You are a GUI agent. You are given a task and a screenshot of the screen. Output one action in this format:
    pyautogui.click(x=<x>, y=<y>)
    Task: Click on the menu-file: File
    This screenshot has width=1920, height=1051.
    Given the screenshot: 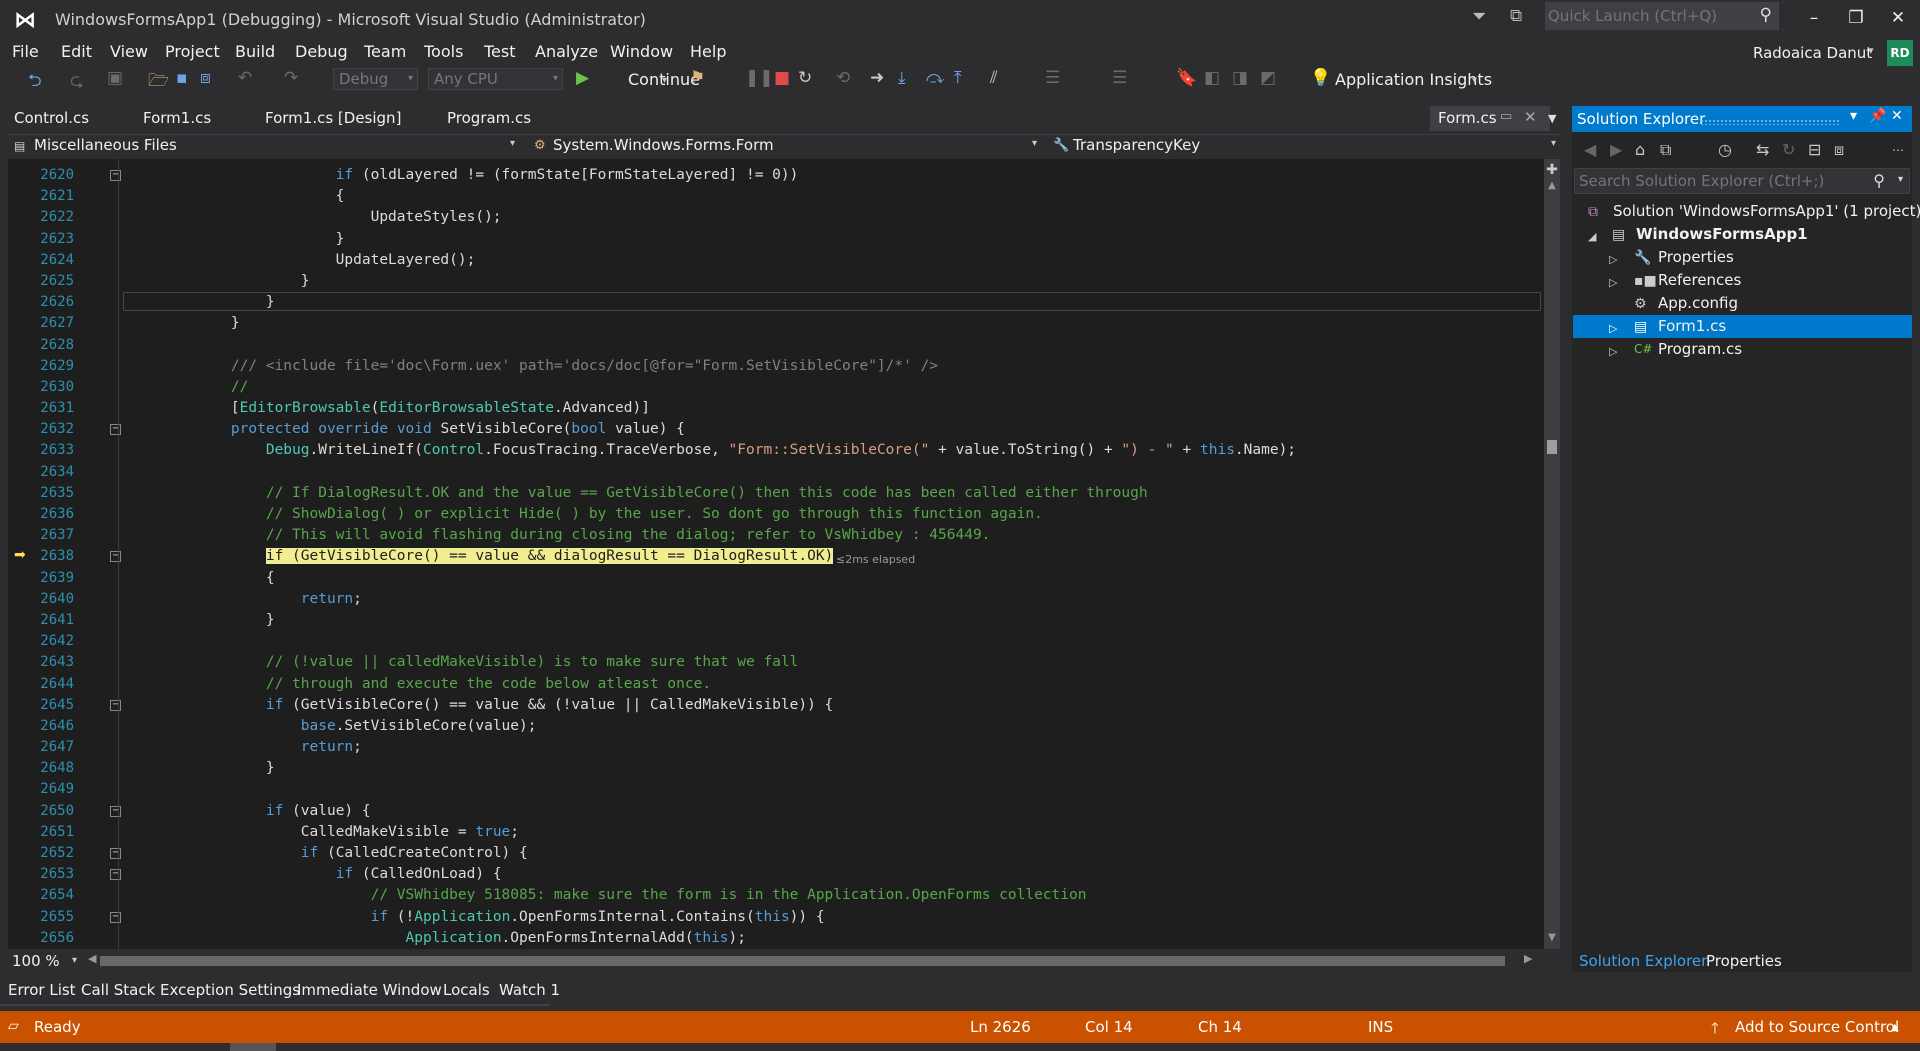 What is the action you would take?
    pyautogui.click(x=25, y=51)
    